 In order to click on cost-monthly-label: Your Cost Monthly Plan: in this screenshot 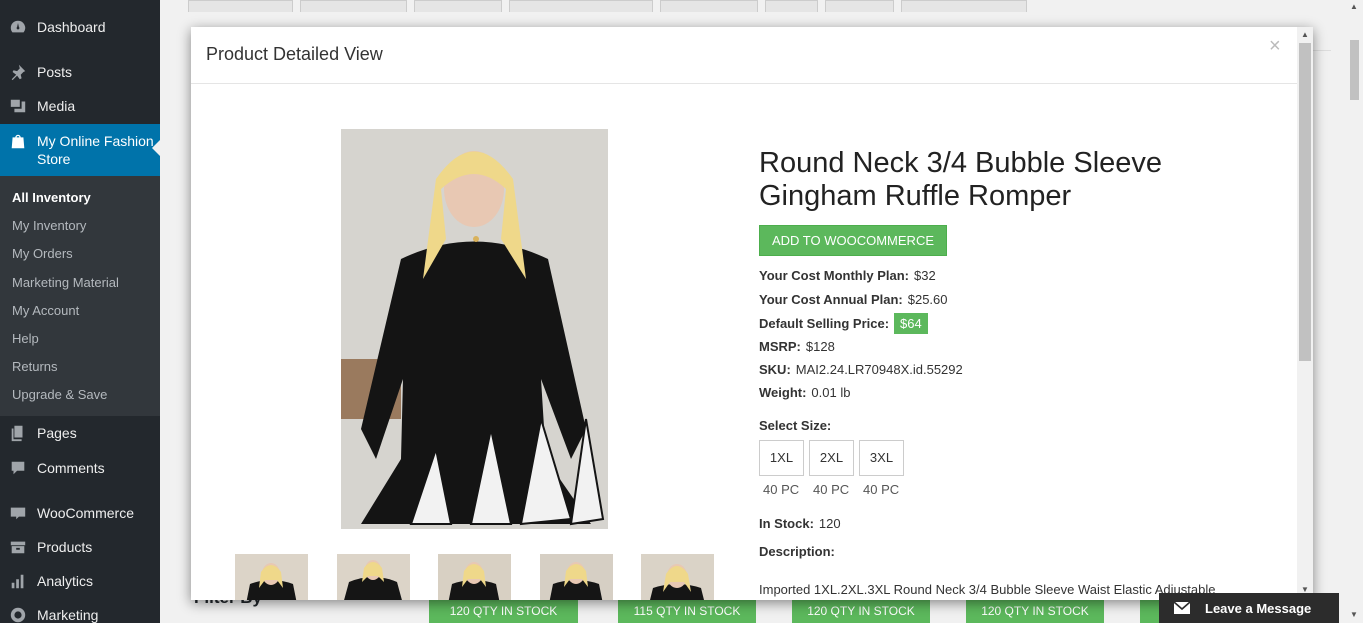, I will do `click(834, 275)`.